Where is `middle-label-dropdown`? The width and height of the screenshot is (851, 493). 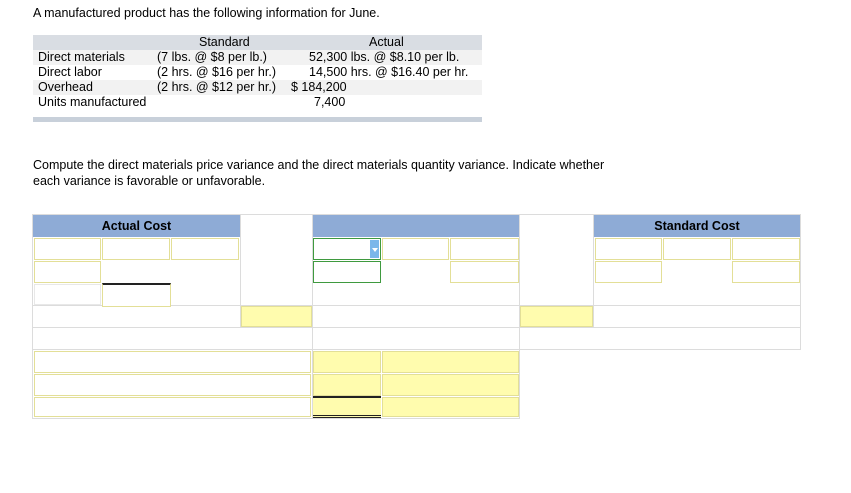 middle-label-dropdown is located at coordinates (347, 249).